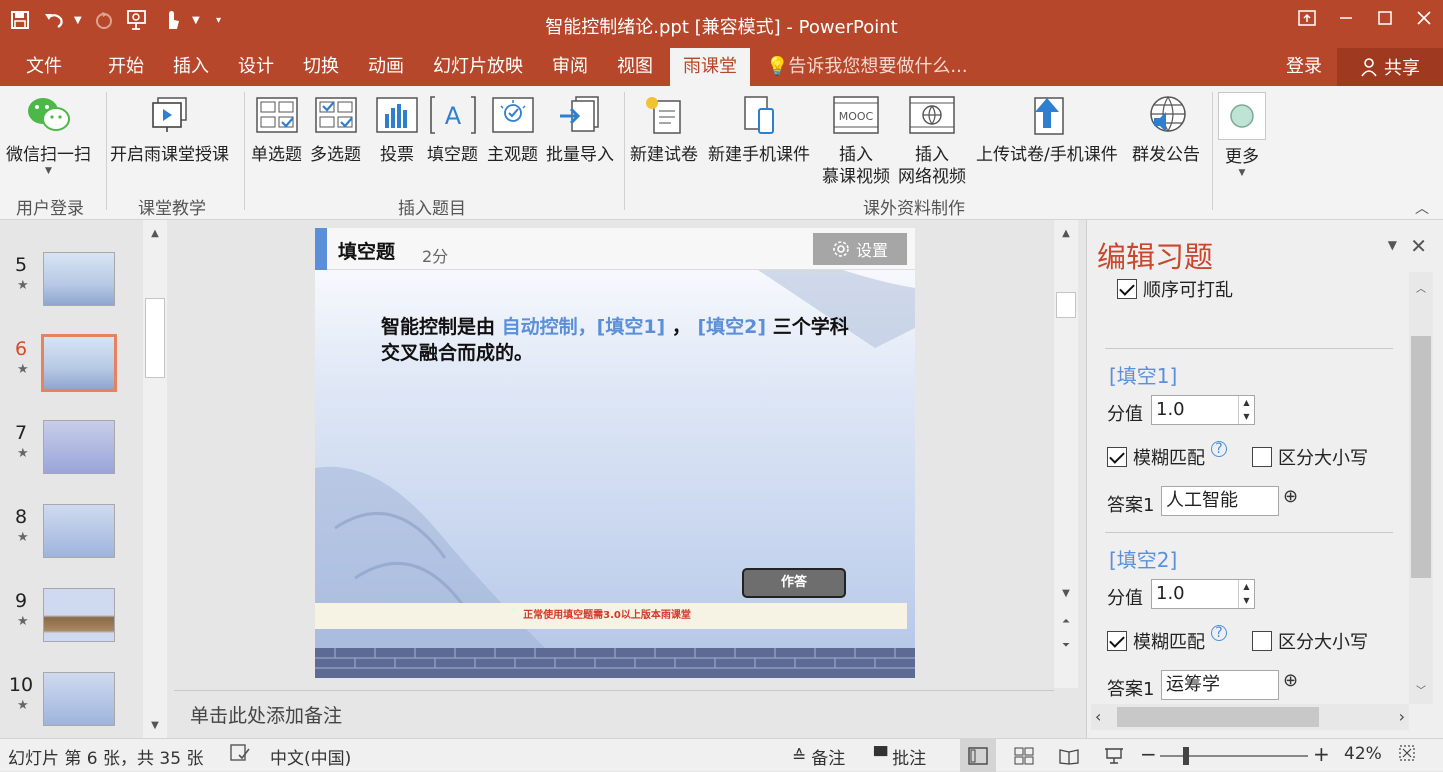 Image resolution: width=1443 pixels, height=772 pixels. What do you see at coordinates (794, 583) in the screenshot?
I see `answer-button: 作答` at bounding box center [794, 583].